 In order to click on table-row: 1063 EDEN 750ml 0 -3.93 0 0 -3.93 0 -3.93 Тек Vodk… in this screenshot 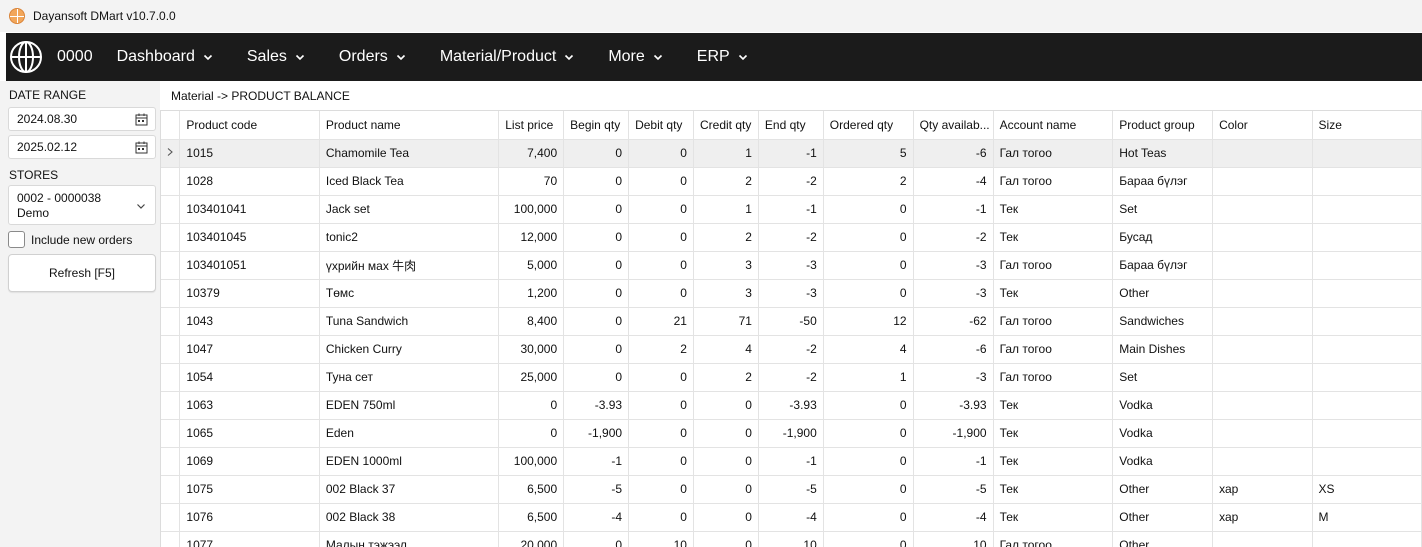, I will do `click(791, 405)`.